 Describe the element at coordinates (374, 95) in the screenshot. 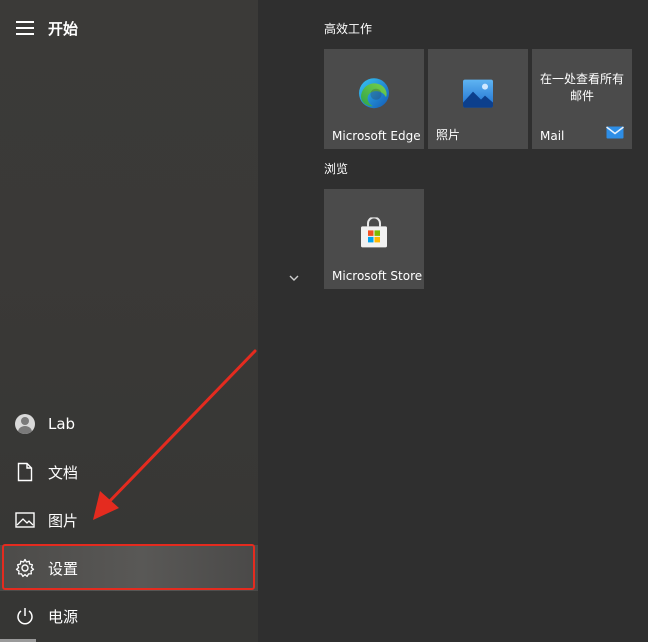

I see `edge-icon` at that location.